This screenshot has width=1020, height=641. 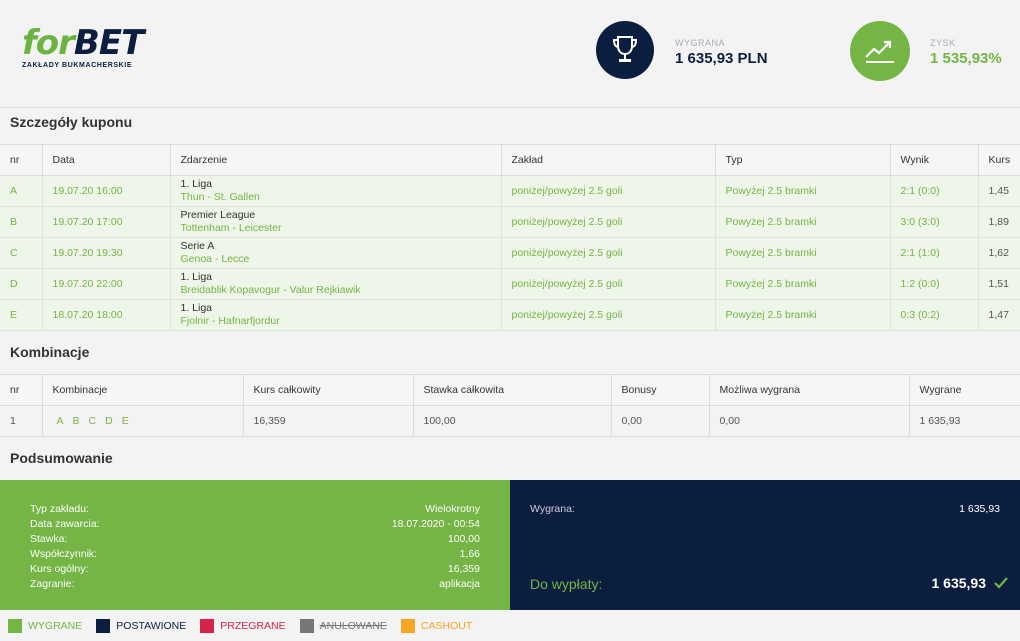 I want to click on row-event: 1. Liga Fjolnir - Hafnarfjordur, so click(x=336, y=315).